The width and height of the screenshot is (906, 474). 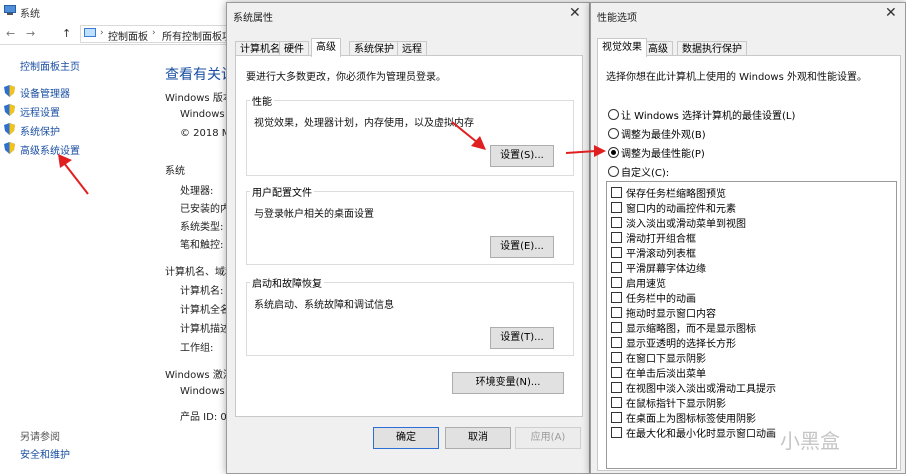 What do you see at coordinates (73, 174) in the screenshot?
I see `arrow-to-advanced-settings` at bounding box center [73, 174].